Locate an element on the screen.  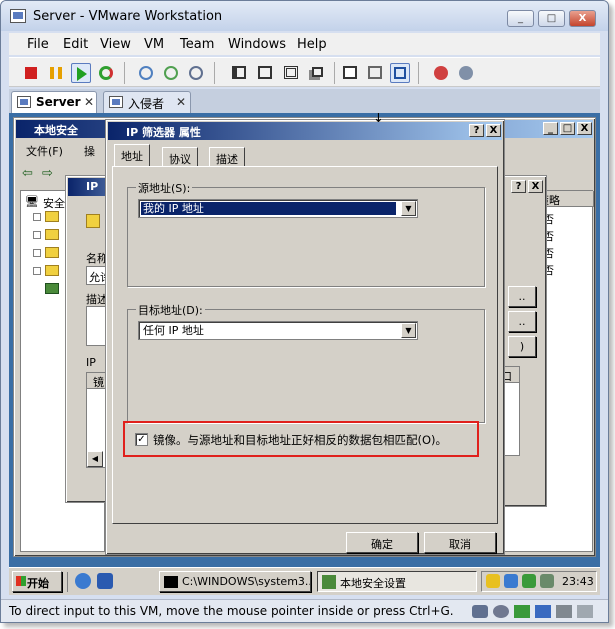
close-button: X is located at coordinates (582, 18).